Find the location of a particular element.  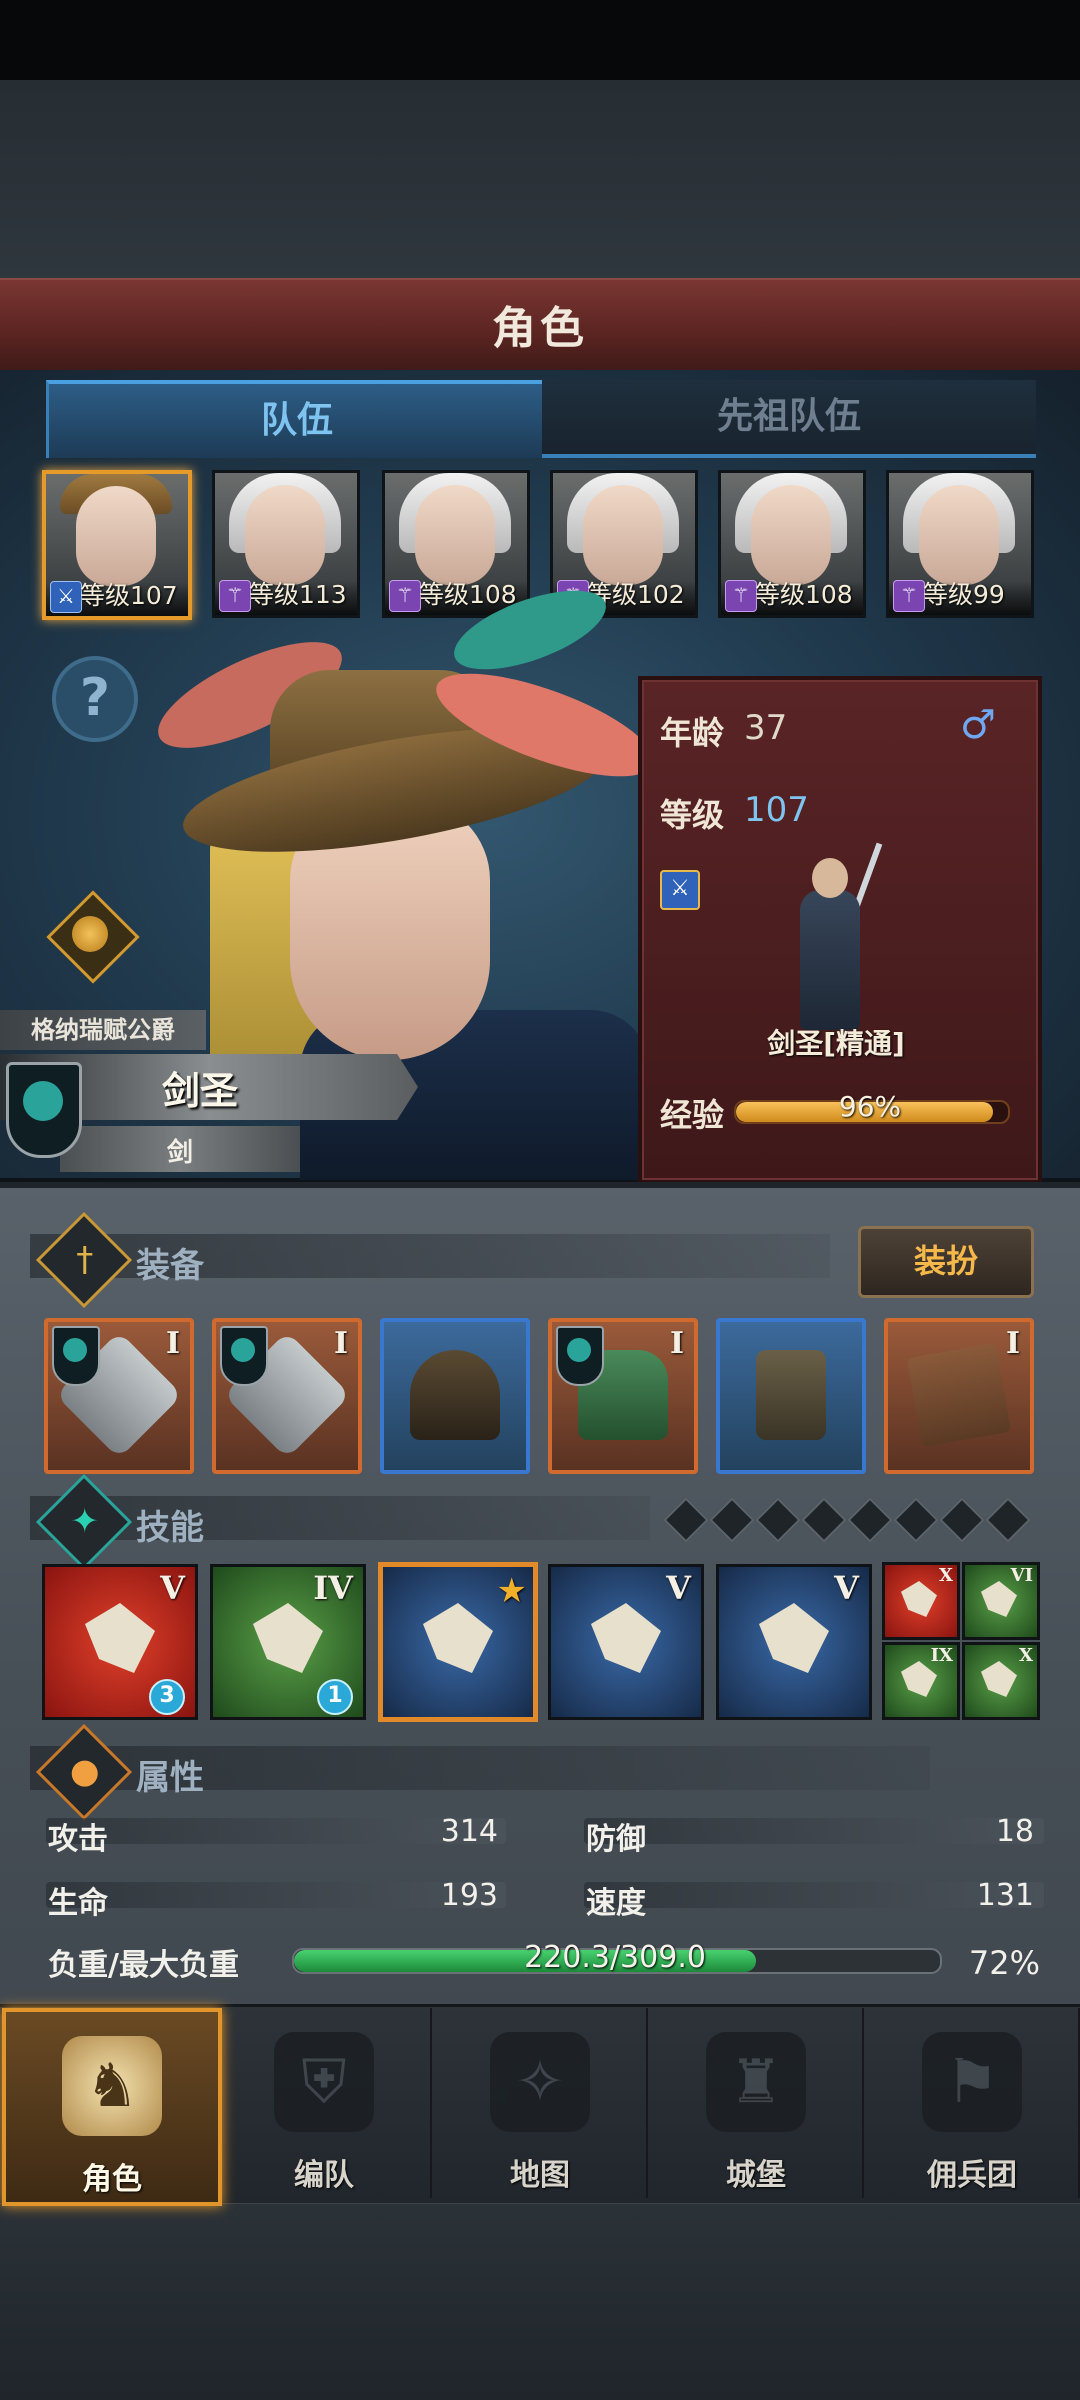

hood-icon is located at coordinates (455, 1395).